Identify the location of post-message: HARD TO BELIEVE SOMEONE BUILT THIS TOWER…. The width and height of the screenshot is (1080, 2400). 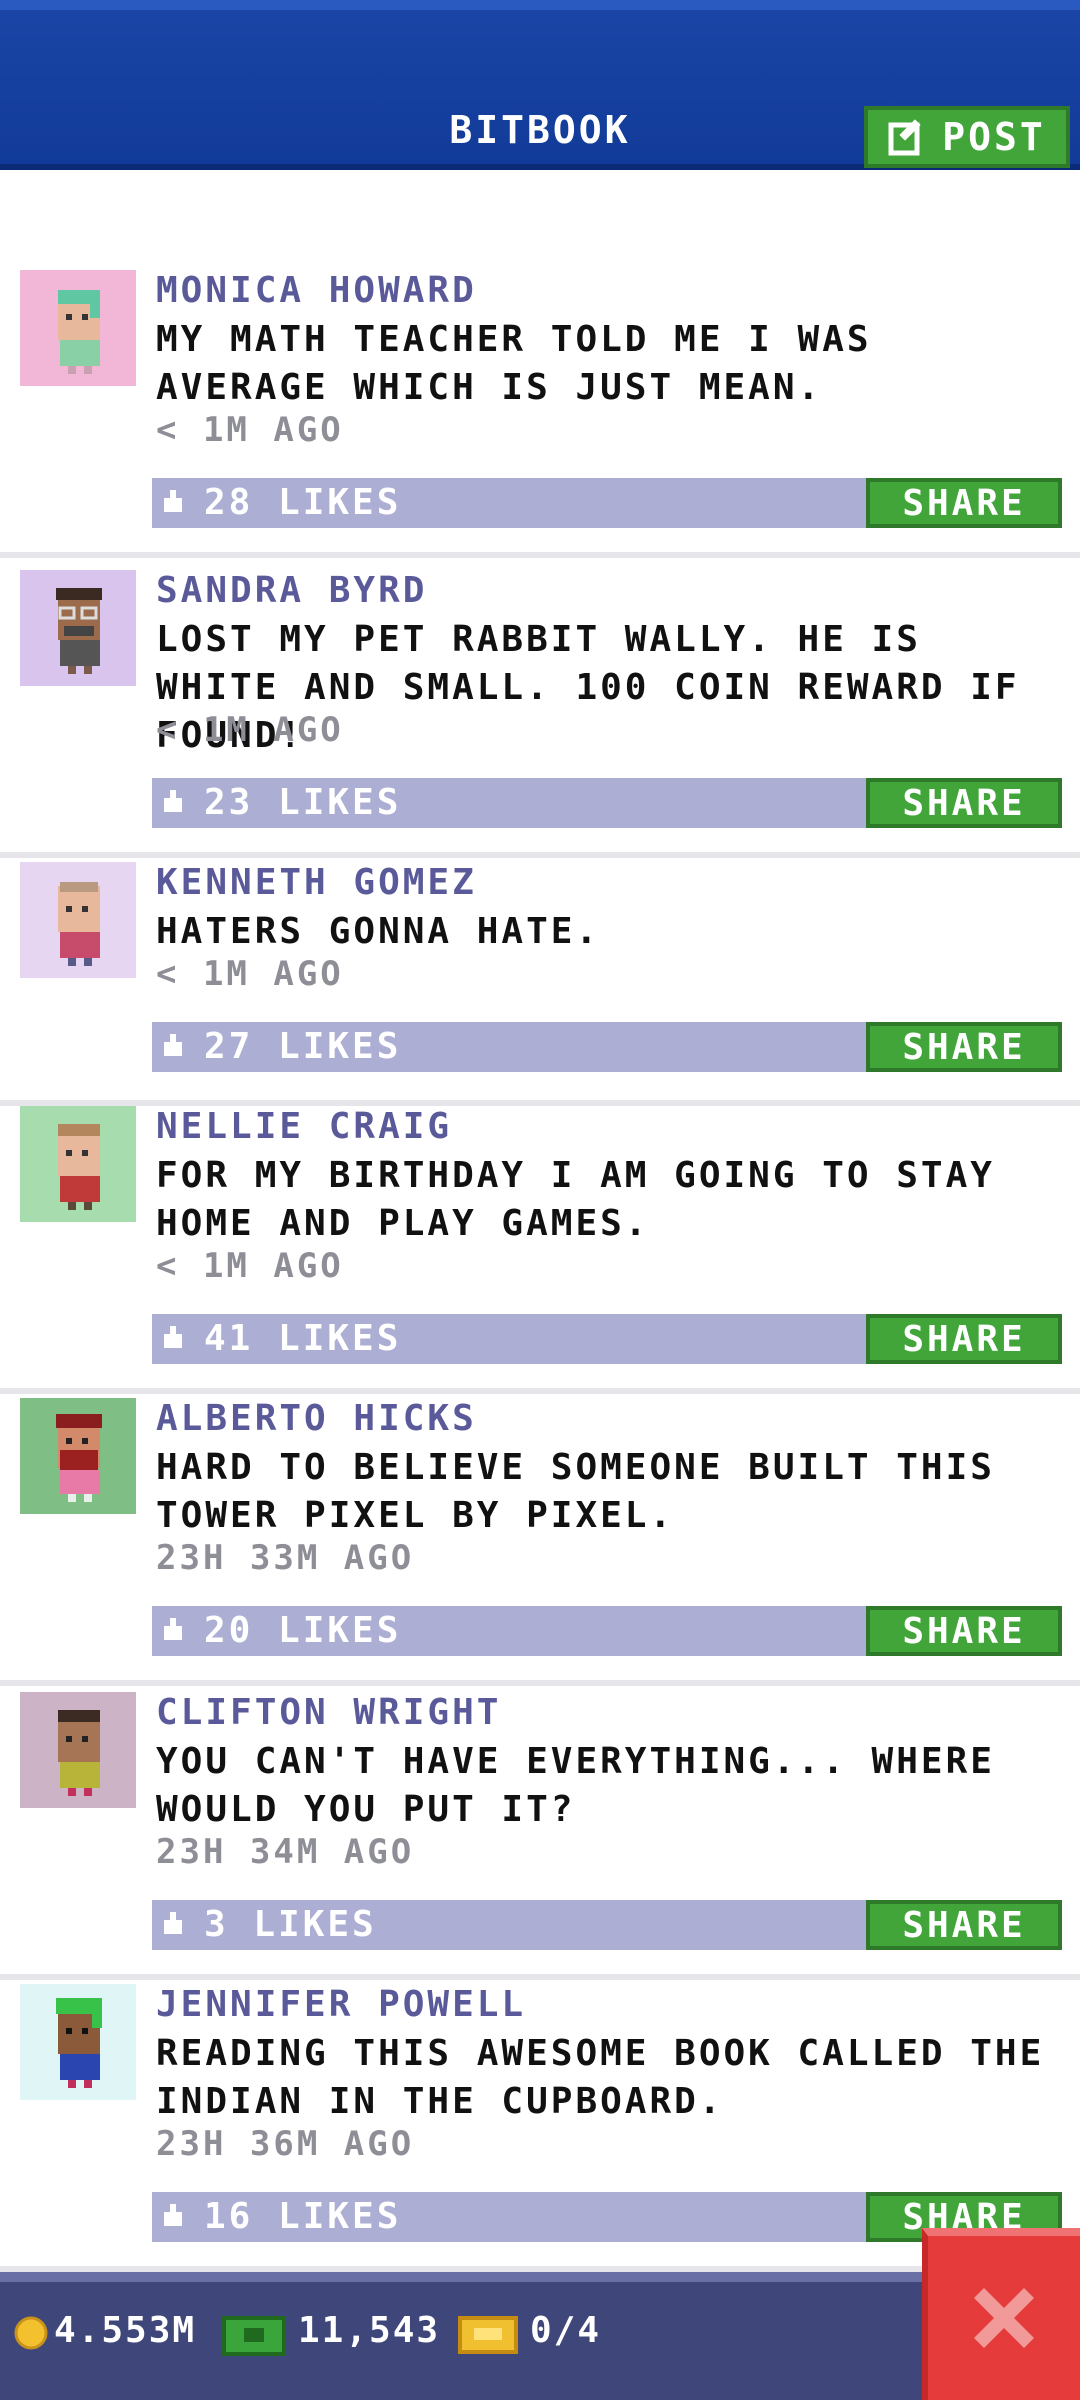
(575, 1491).